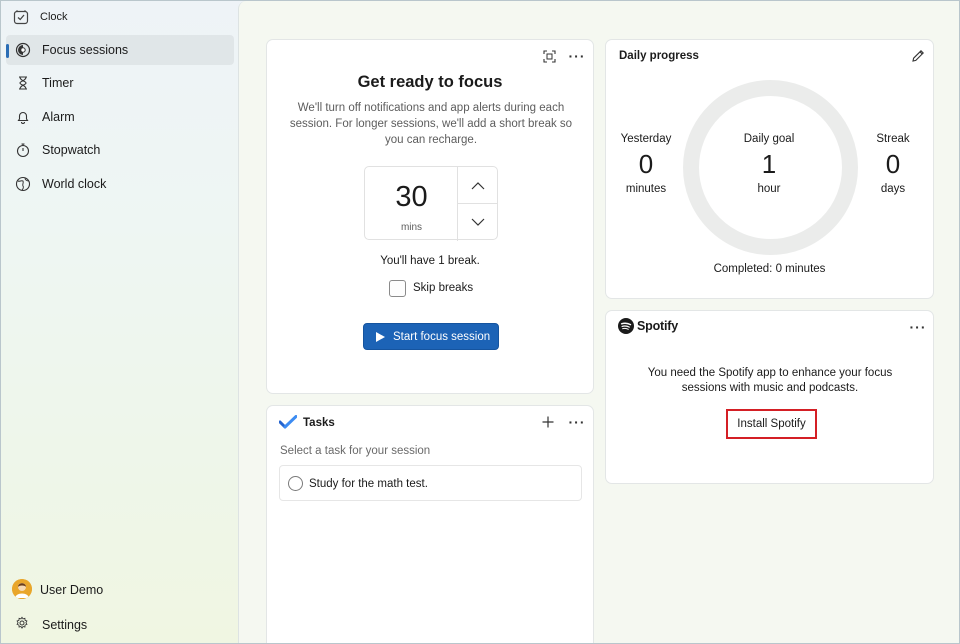  Describe the element at coordinates (380, 337) in the screenshot. I see `play-icon` at that location.